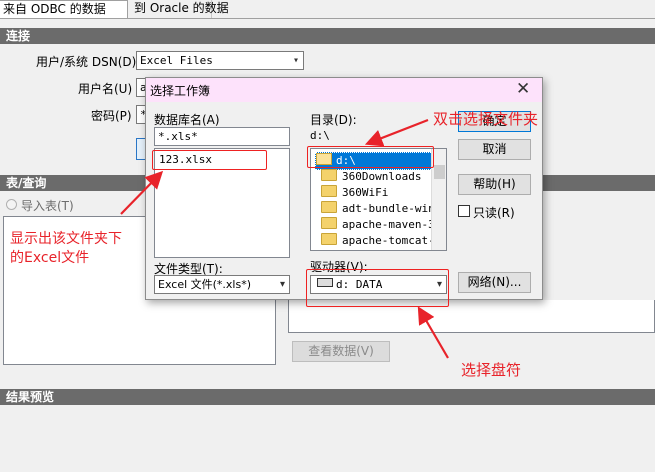  What do you see at coordinates (491, 370) in the screenshot?
I see `annotation-choose-drive: 选择盘符` at bounding box center [491, 370].